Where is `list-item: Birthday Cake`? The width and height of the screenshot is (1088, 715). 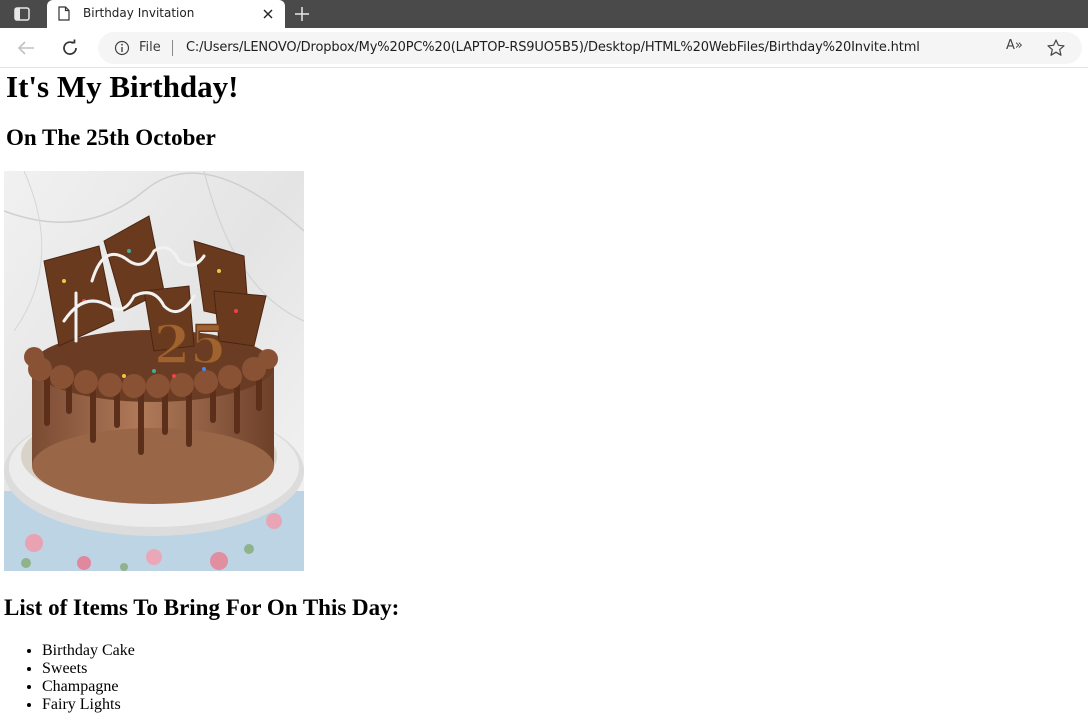 list-item: Birthday Cake is located at coordinates (88, 651).